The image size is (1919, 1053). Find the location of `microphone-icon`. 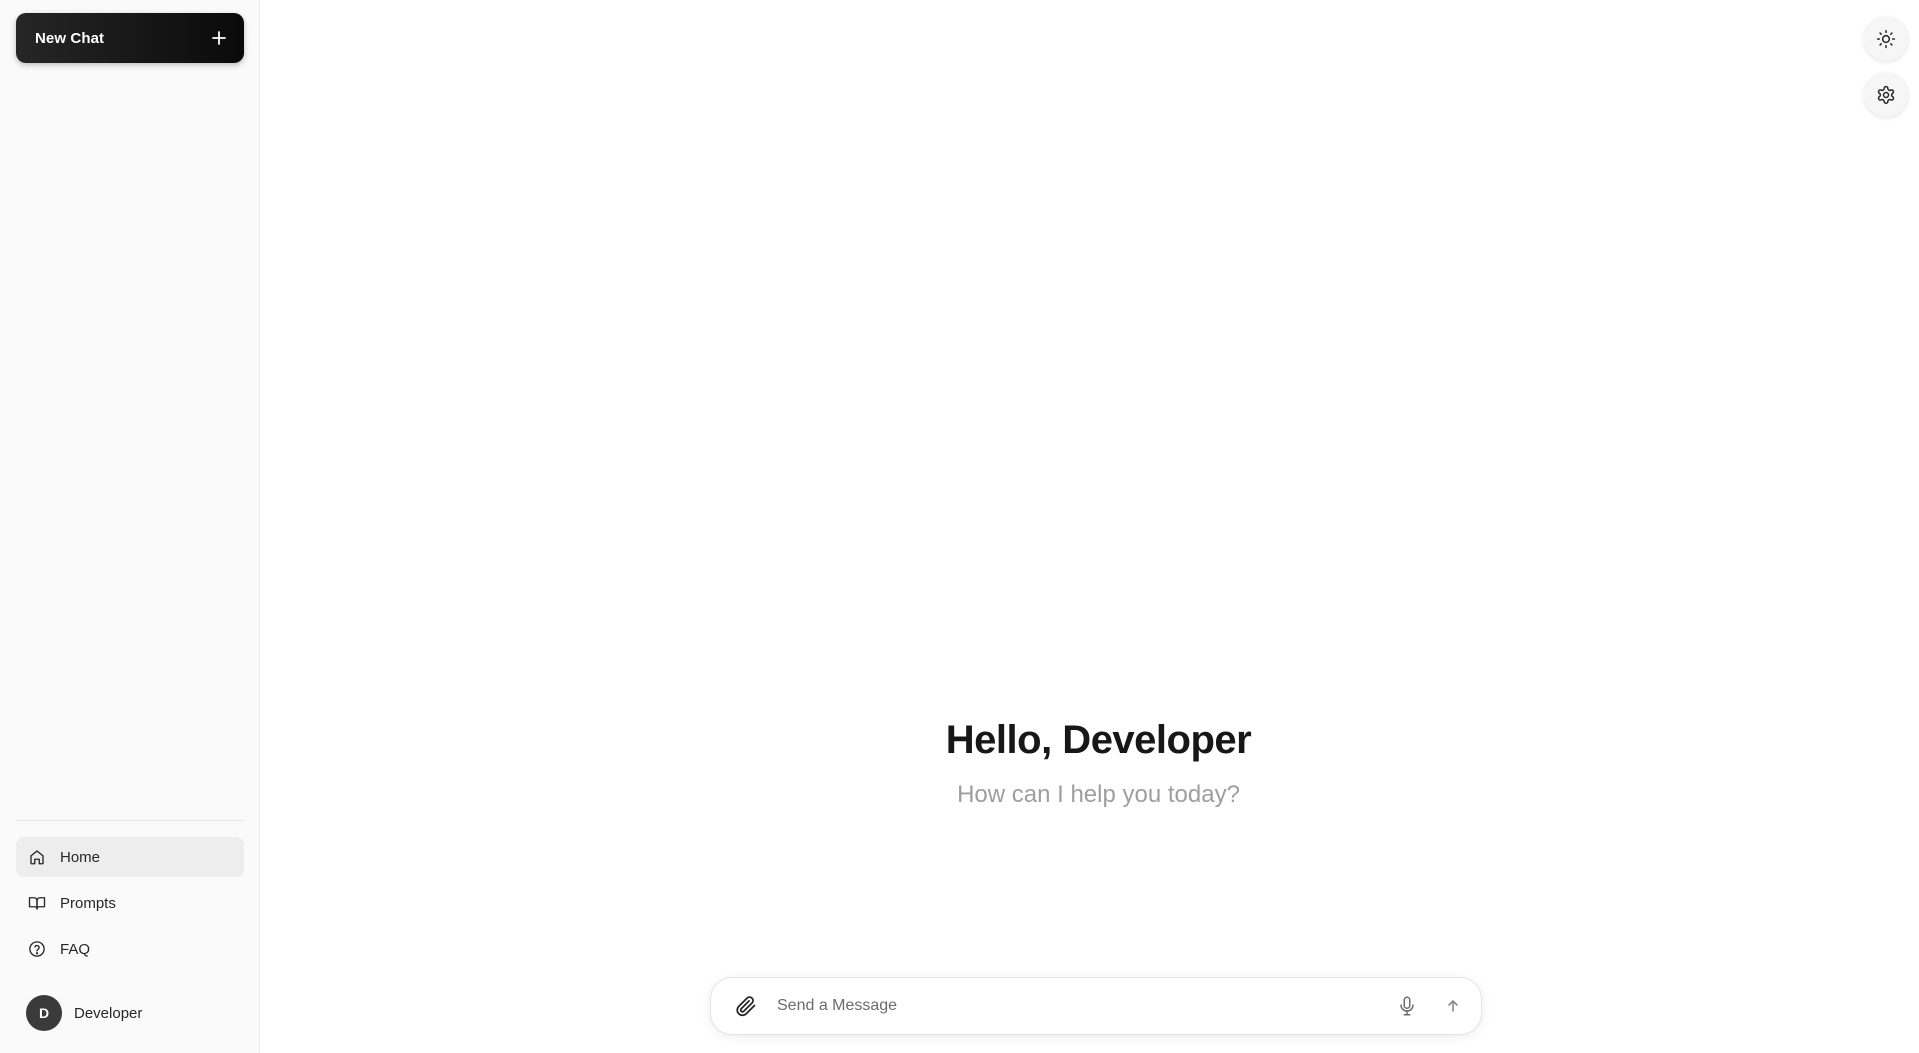

microphone-icon is located at coordinates (1407, 1006).